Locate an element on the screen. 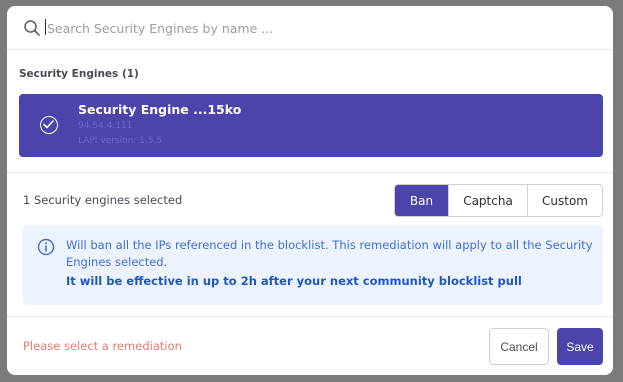 This screenshot has height=382, width=623. selected-count: 1 Security engines selected is located at coordinates (103, 200).